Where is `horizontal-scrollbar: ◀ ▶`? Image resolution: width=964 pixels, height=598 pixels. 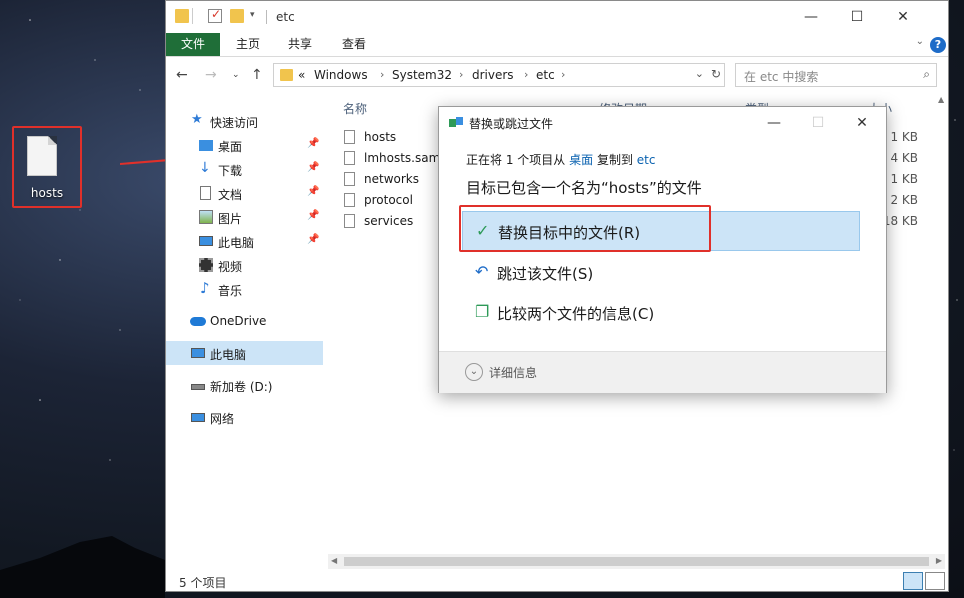
horizontal-scrollbar: ◀ ▶ is located at coordinates (636, 561).